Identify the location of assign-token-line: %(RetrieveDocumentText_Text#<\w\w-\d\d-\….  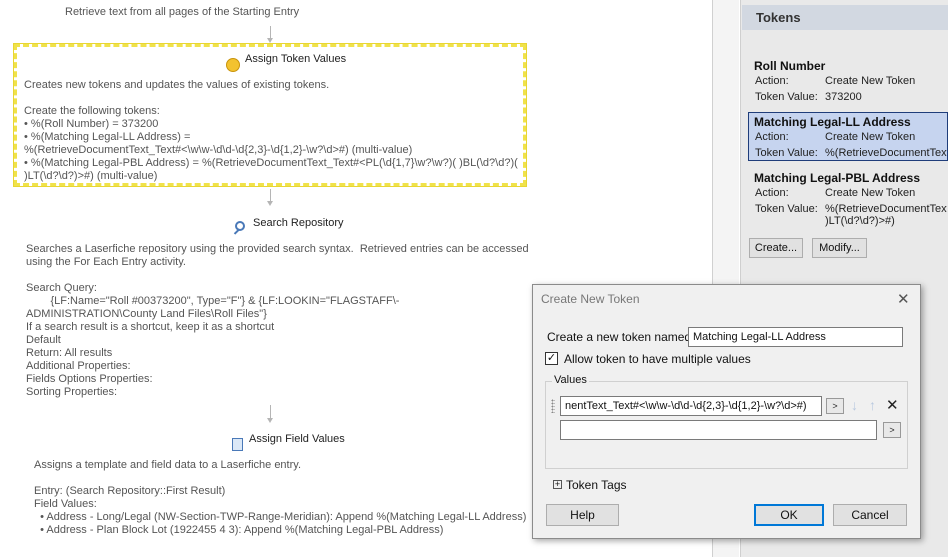
(218, 150).